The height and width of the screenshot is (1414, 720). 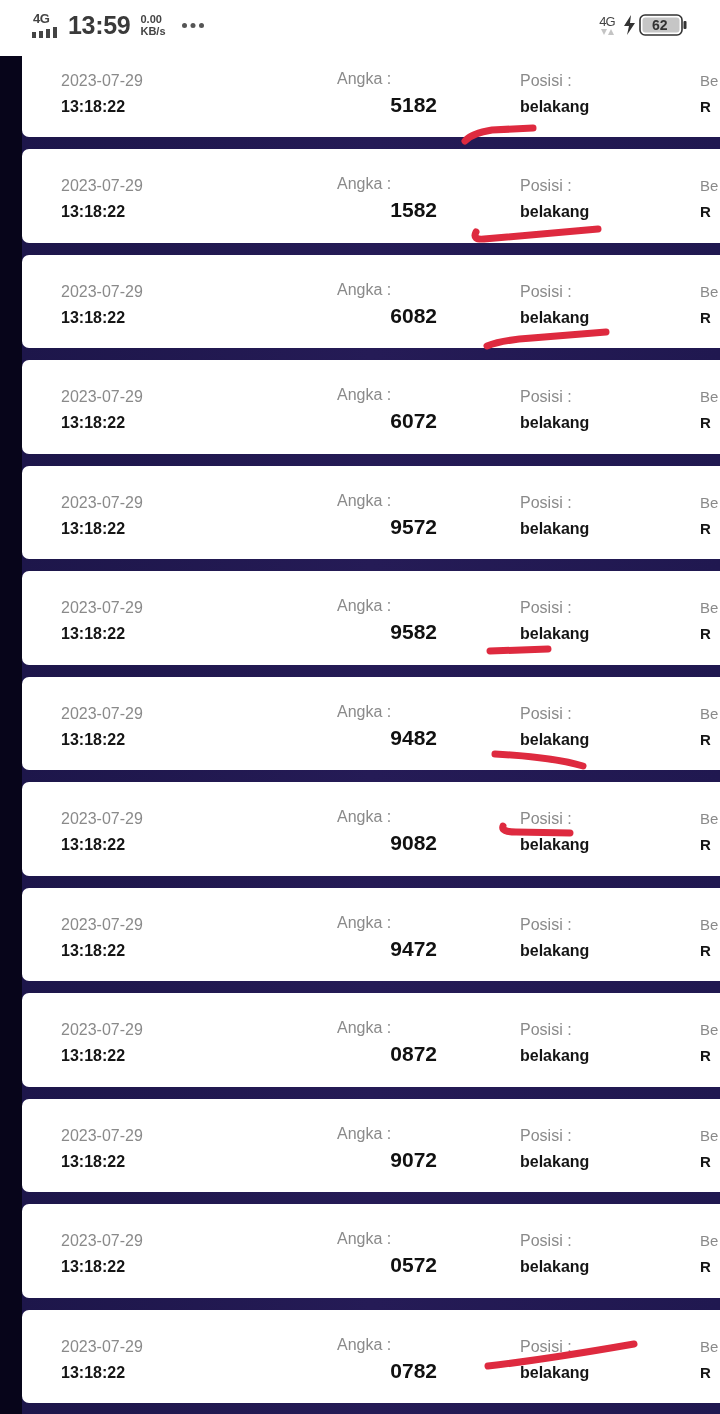 I want to click on angka-value: 5182, so click(x=413, y=104).